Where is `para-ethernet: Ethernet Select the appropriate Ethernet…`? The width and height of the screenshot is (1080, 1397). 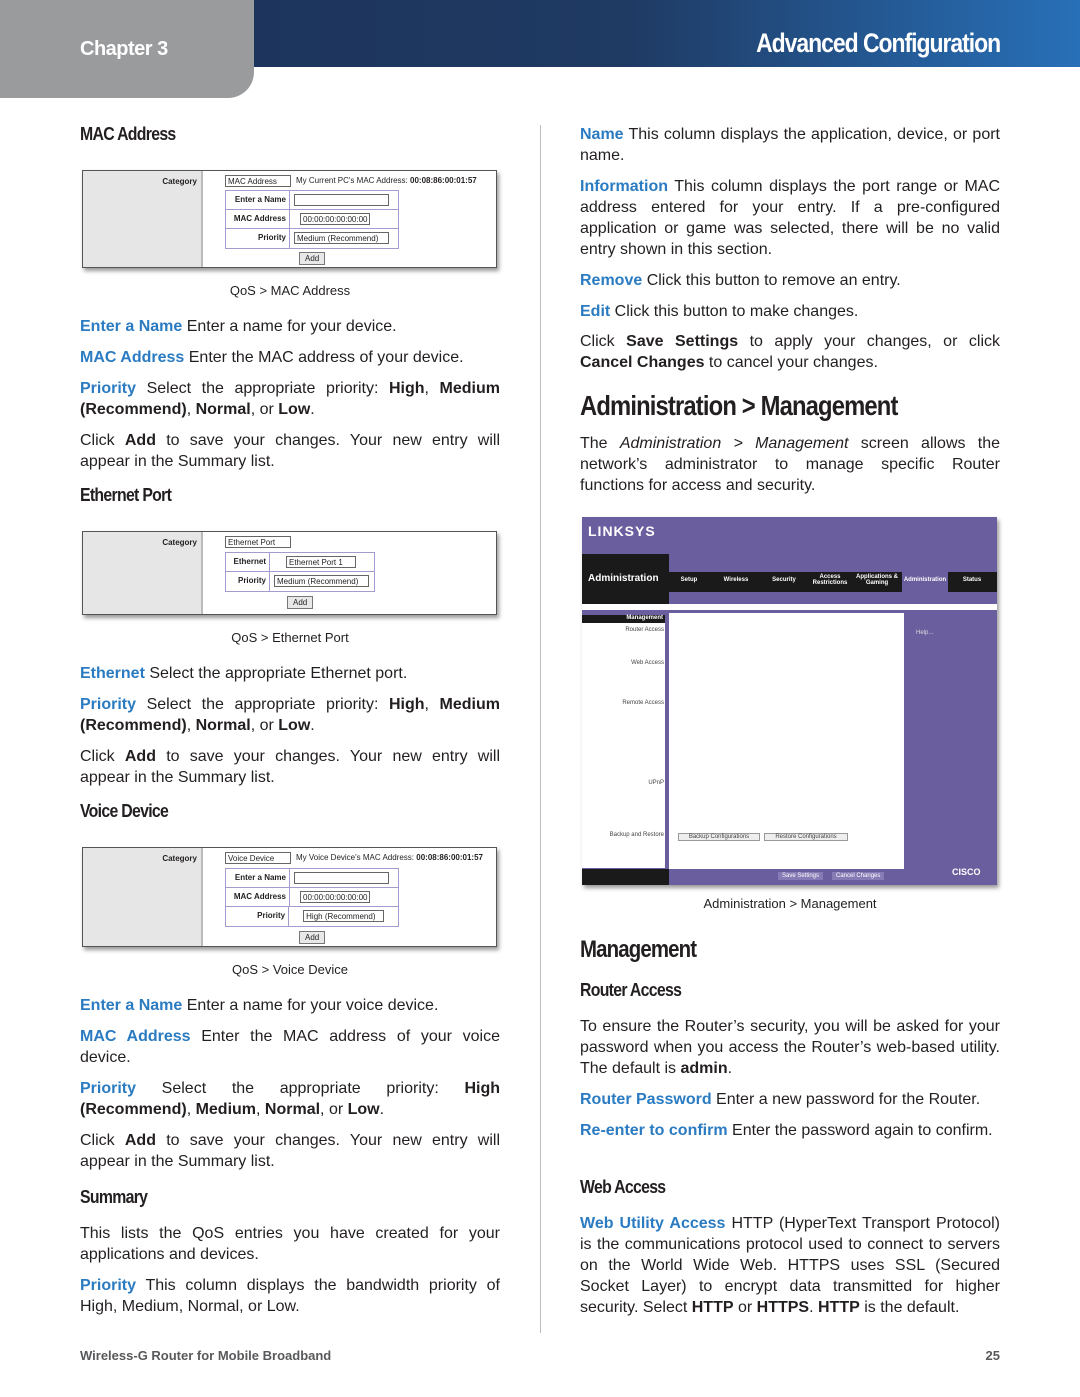 para-ethernet: Ethernet Select the appropriate Ethernet… is located at coordinates (244, 673).